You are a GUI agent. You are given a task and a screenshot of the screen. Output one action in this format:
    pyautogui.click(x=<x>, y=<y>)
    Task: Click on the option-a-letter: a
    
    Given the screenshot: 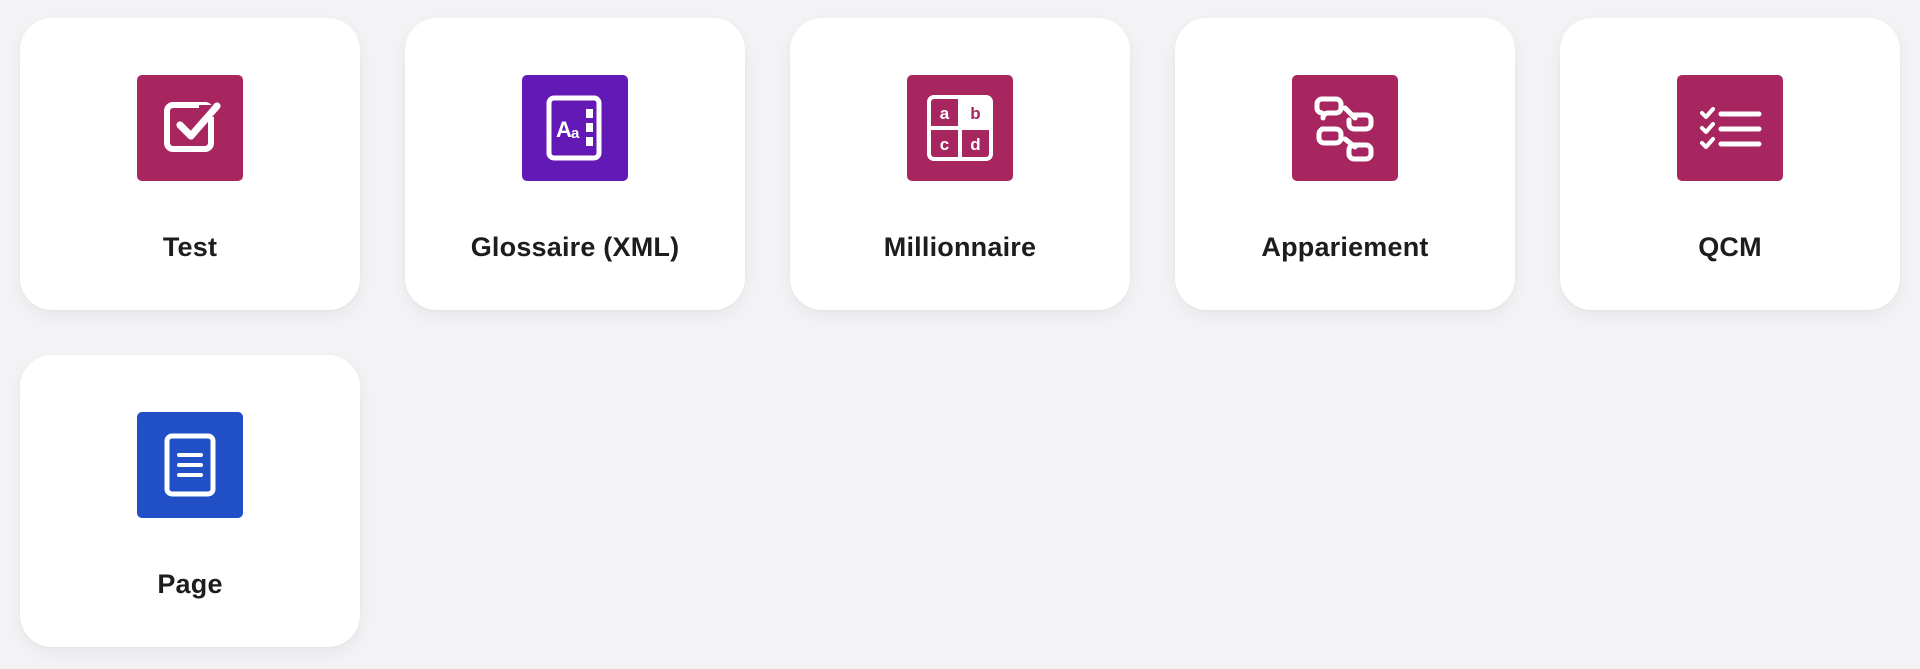 What is the action you would take?
    pyautogui.click(x=945, y=113)
    